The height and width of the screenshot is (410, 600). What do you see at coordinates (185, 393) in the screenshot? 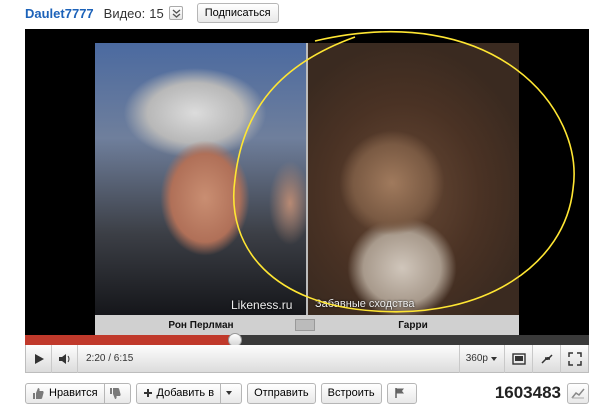
I see `add-to-label: Добавить в` at bounding box center [185, 393].